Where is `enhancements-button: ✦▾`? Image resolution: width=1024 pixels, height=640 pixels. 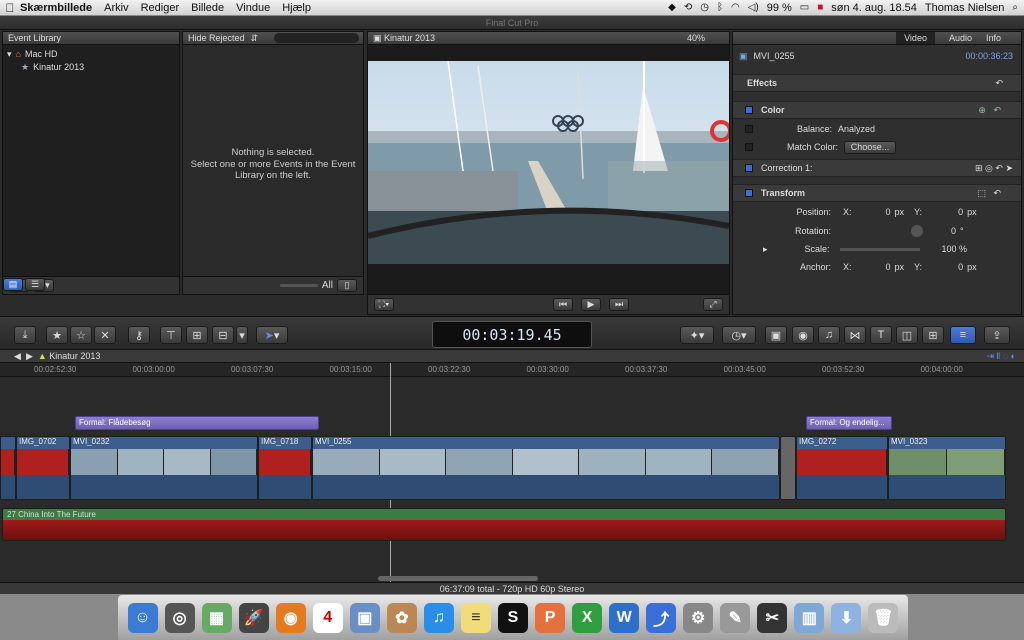
enhancements-button: ✦▾ is located at coordinates (697, 335).